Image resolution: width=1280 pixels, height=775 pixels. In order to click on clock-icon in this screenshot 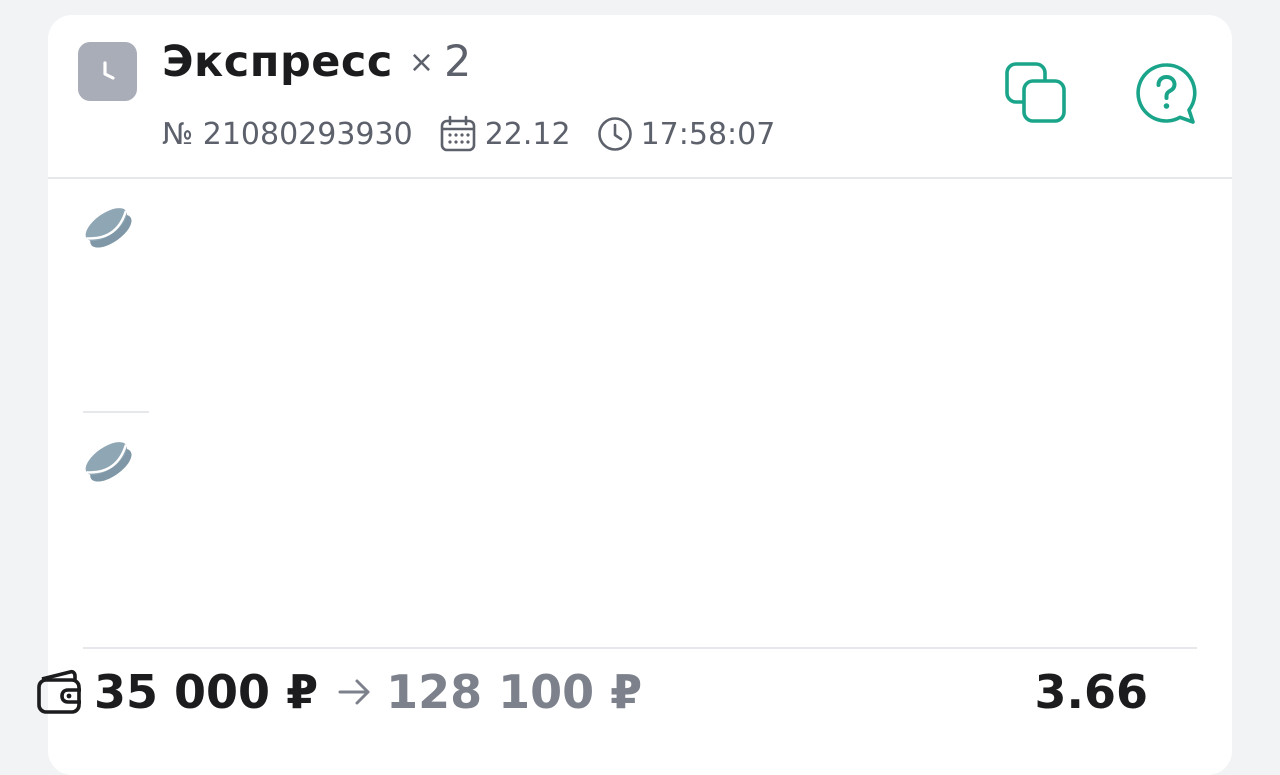, I will do `click(107, 71)`.